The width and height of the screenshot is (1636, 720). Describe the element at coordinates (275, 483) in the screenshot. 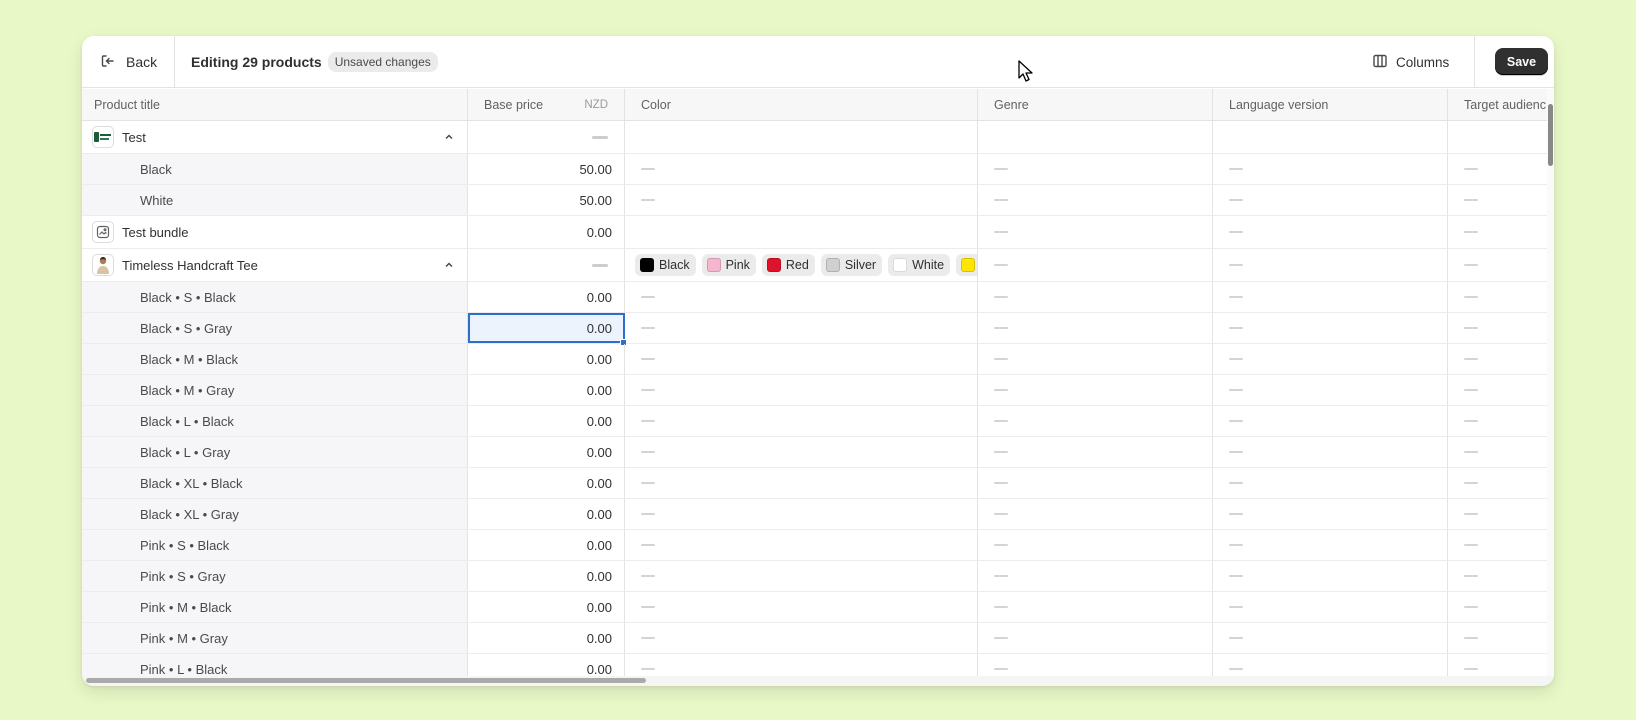

I see `variant-title-cell: Black • XL • Black` at that location.